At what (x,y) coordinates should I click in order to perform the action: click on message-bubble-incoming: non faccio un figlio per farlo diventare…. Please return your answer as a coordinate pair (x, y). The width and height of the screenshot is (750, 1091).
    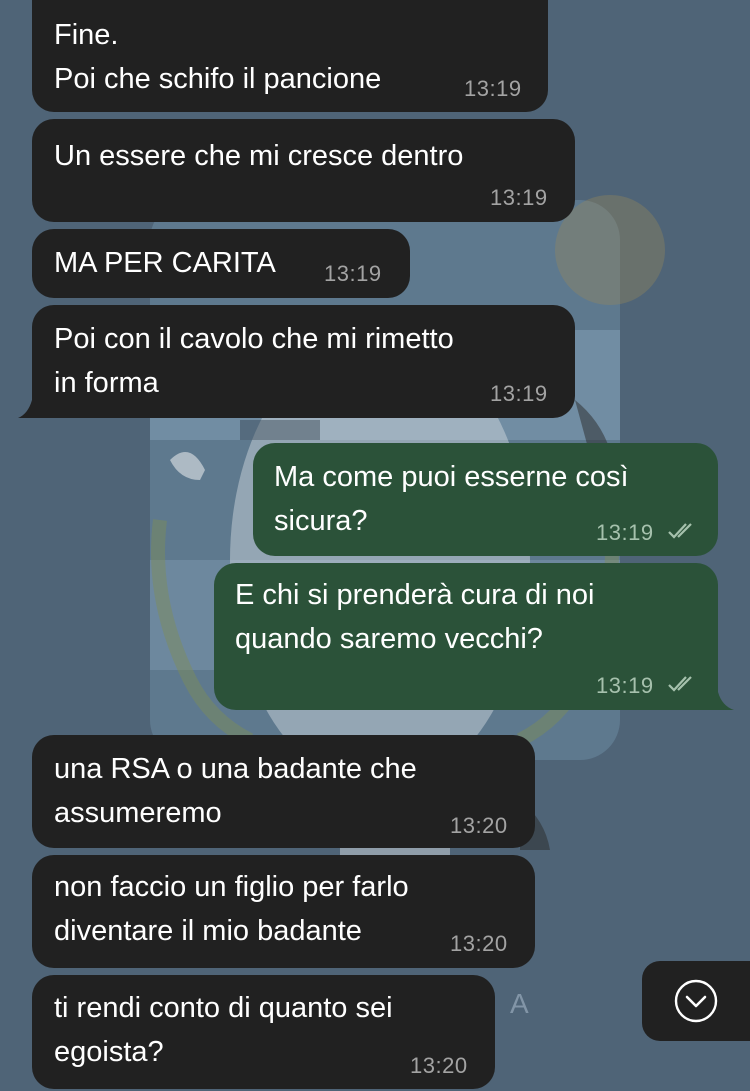
    Looking at the image, I should click on (283, 911).